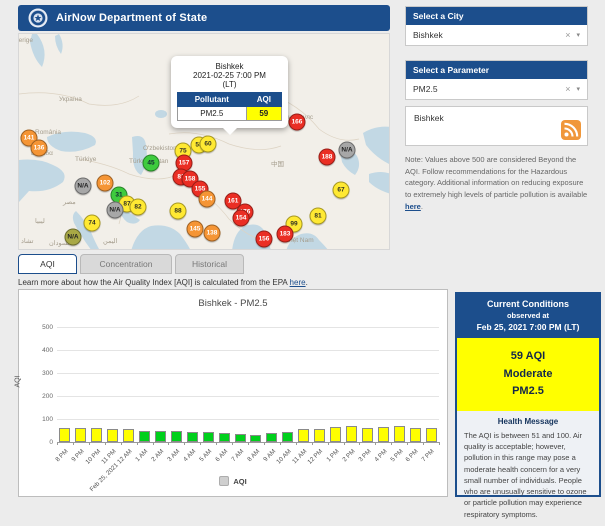 The width and height of the screenshot is (605, 526). Describe the element at coordinates (567, 35) in the screenshot. I see `city-clear-icon: ×` at that location.